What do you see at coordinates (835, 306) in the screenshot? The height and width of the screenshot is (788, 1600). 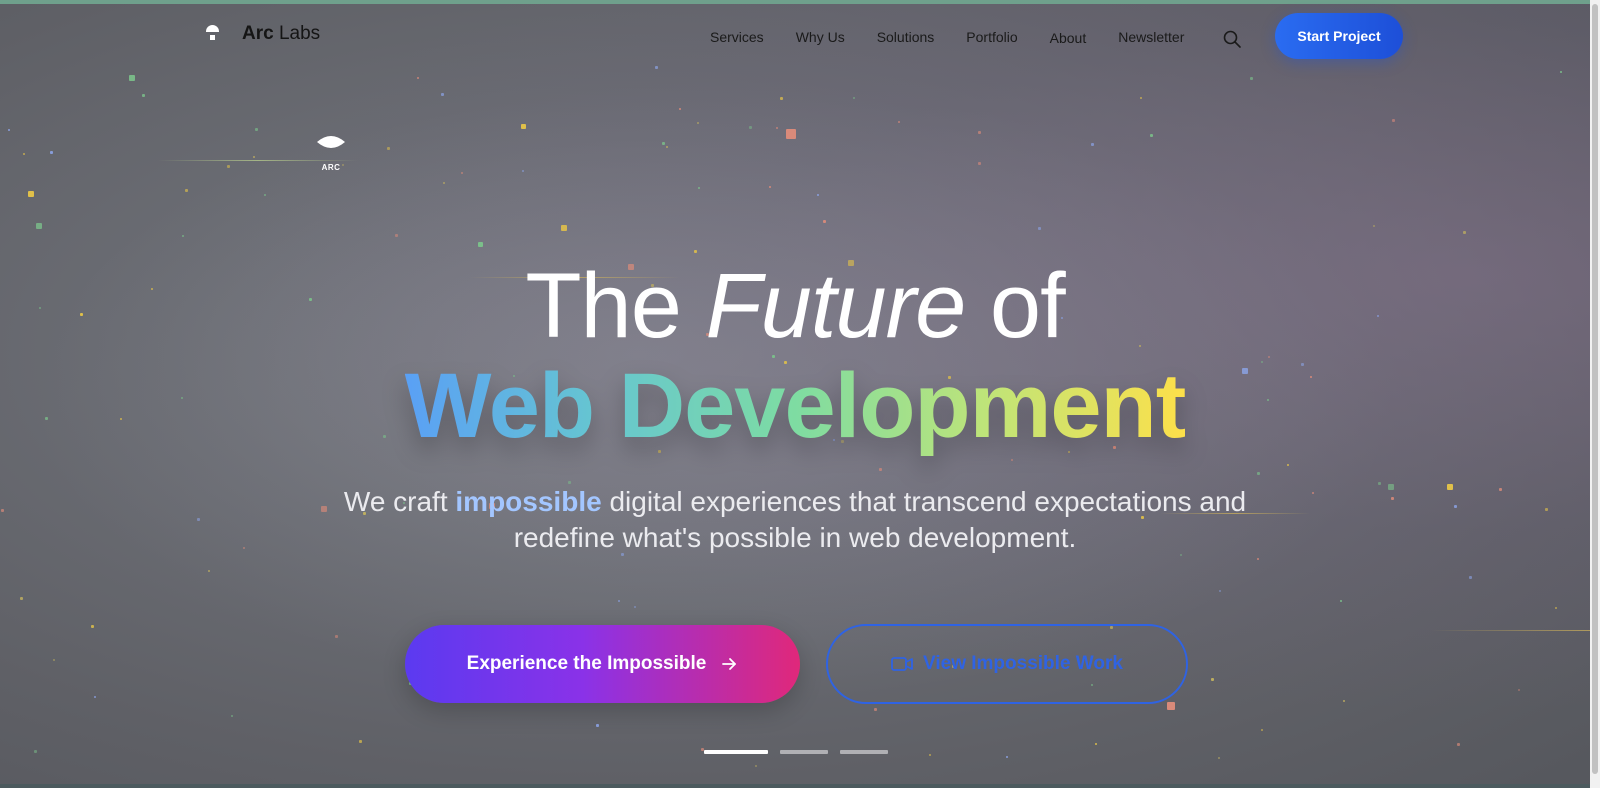 I see `hero-title-emphasis: Future` at bounding box center [835, 306].